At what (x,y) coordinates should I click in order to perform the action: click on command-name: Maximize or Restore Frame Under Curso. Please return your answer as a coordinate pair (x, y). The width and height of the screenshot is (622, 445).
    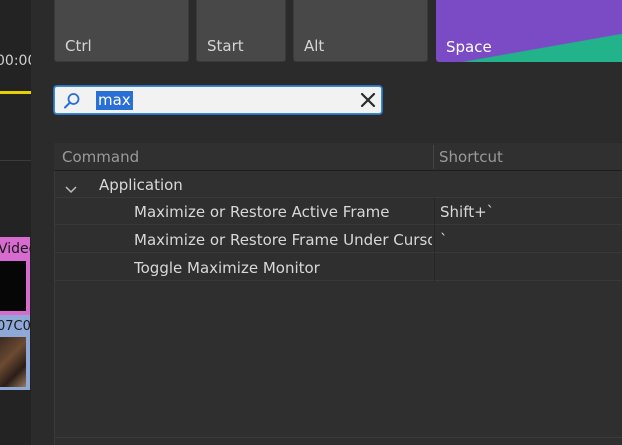
    Looking at the image, I should click on (283, 240).